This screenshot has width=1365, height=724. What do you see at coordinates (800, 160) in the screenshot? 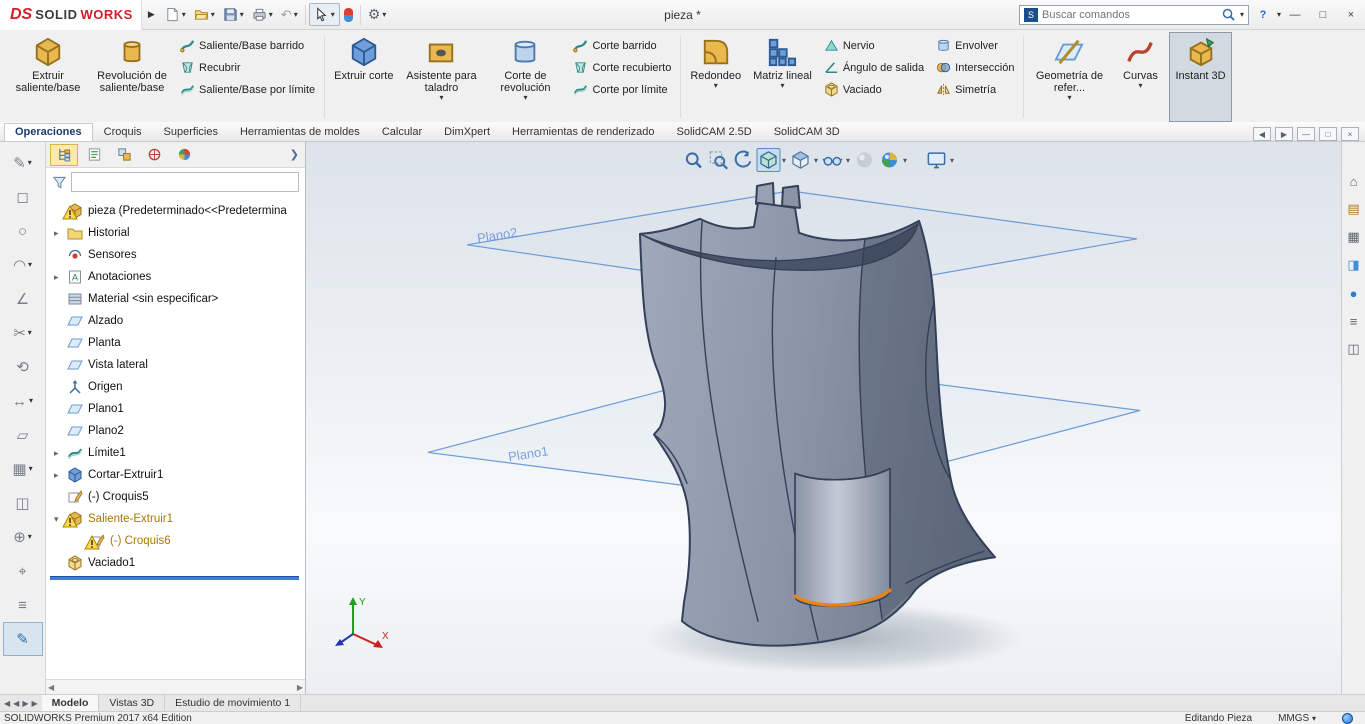
I see `display-style-icon` at bounding box center [800, 160].